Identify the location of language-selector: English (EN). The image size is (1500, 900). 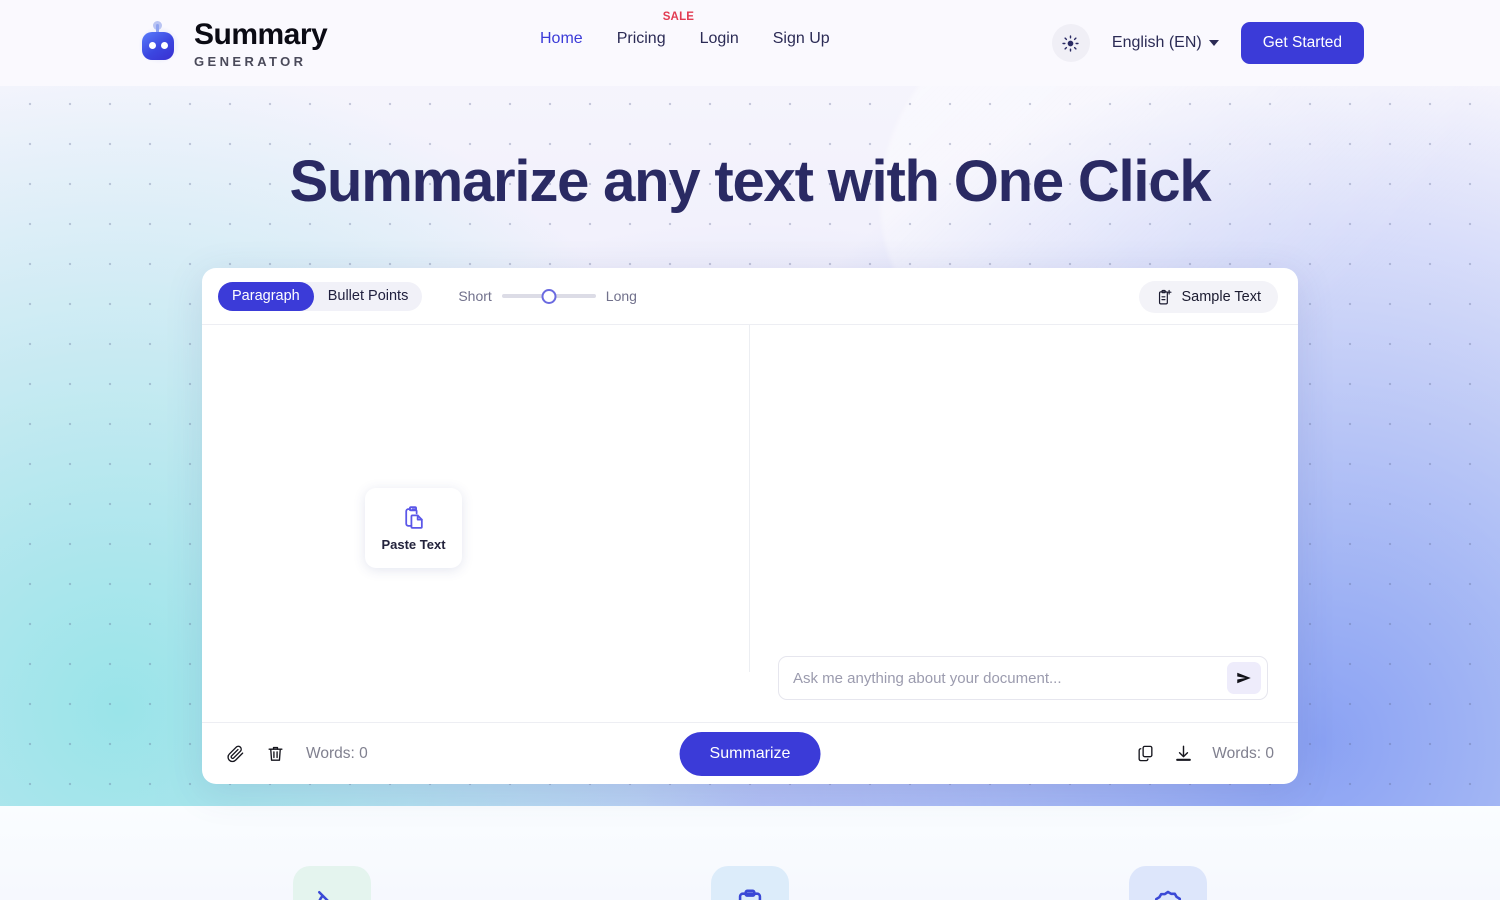
(1165, 43).